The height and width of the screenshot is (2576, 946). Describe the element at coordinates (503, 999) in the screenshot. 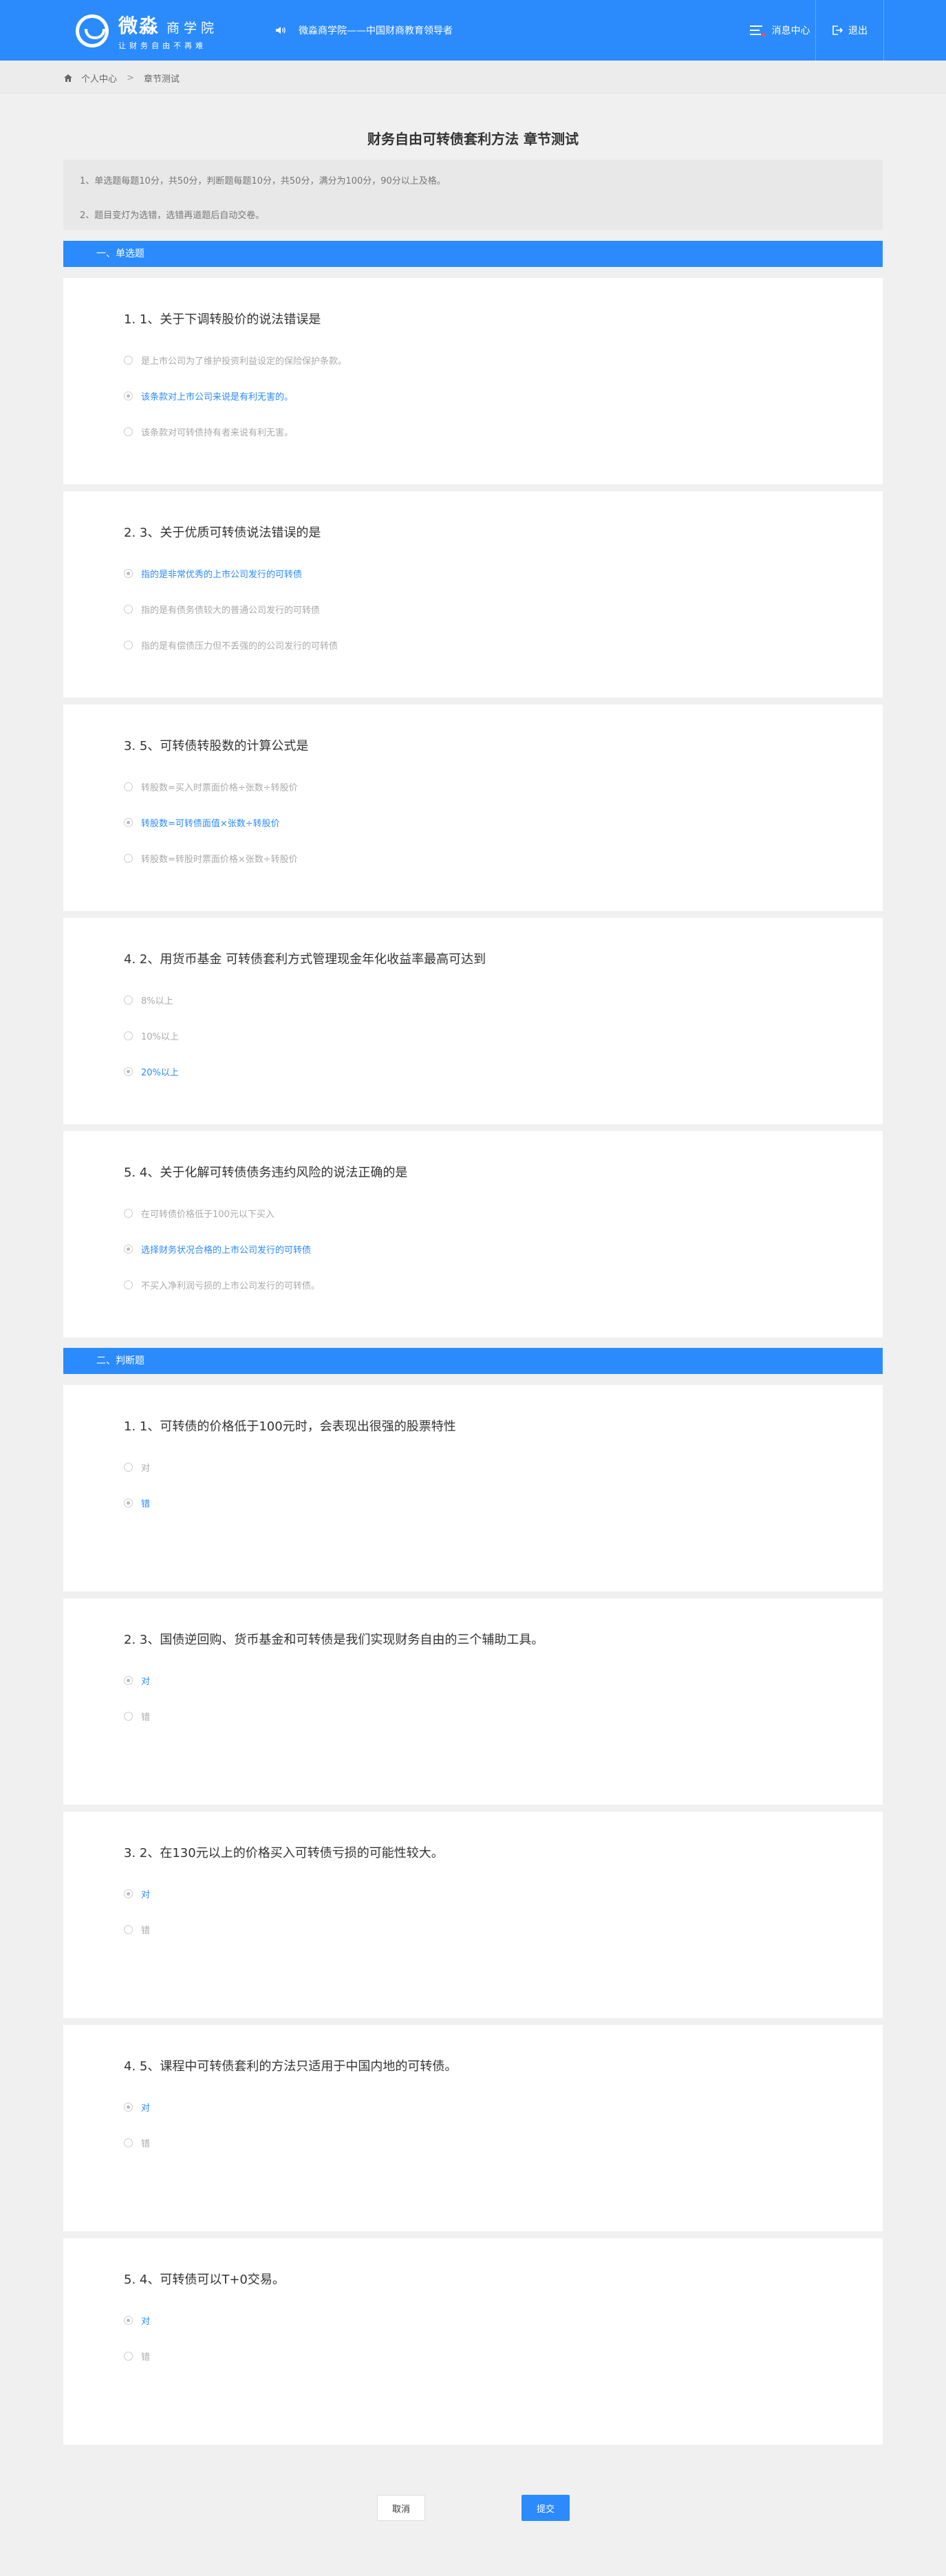

I see `option-a: 8%以上` at that location.